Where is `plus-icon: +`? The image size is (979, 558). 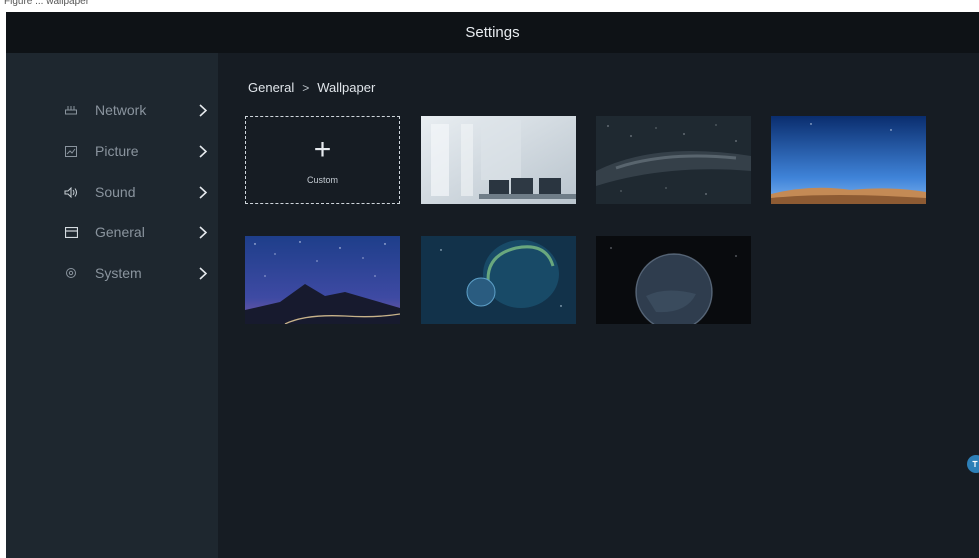 plus-icon: + is located at coordinates (322, 149).